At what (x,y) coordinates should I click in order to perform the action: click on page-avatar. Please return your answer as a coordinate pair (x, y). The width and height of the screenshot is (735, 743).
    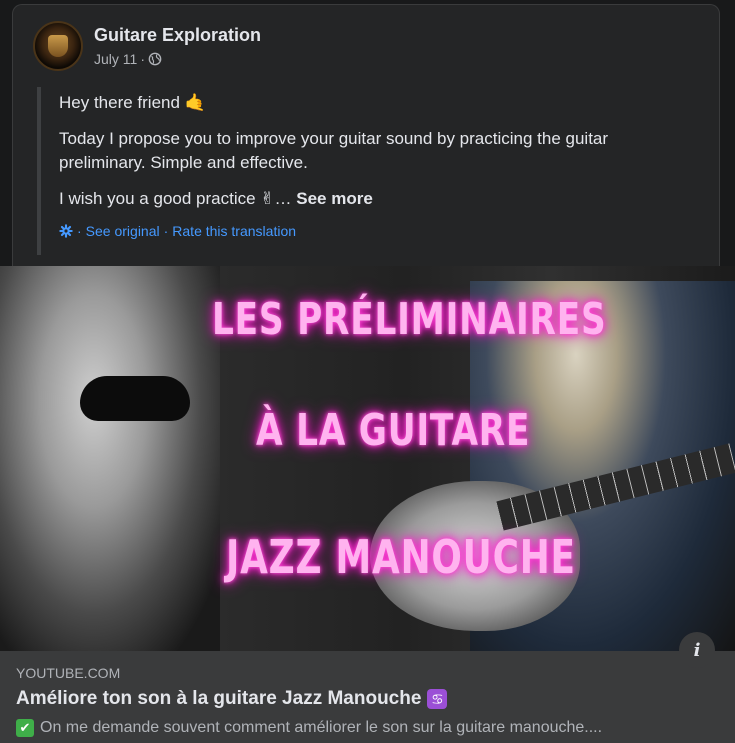
    Looking at the image, I should click on (58, 46).